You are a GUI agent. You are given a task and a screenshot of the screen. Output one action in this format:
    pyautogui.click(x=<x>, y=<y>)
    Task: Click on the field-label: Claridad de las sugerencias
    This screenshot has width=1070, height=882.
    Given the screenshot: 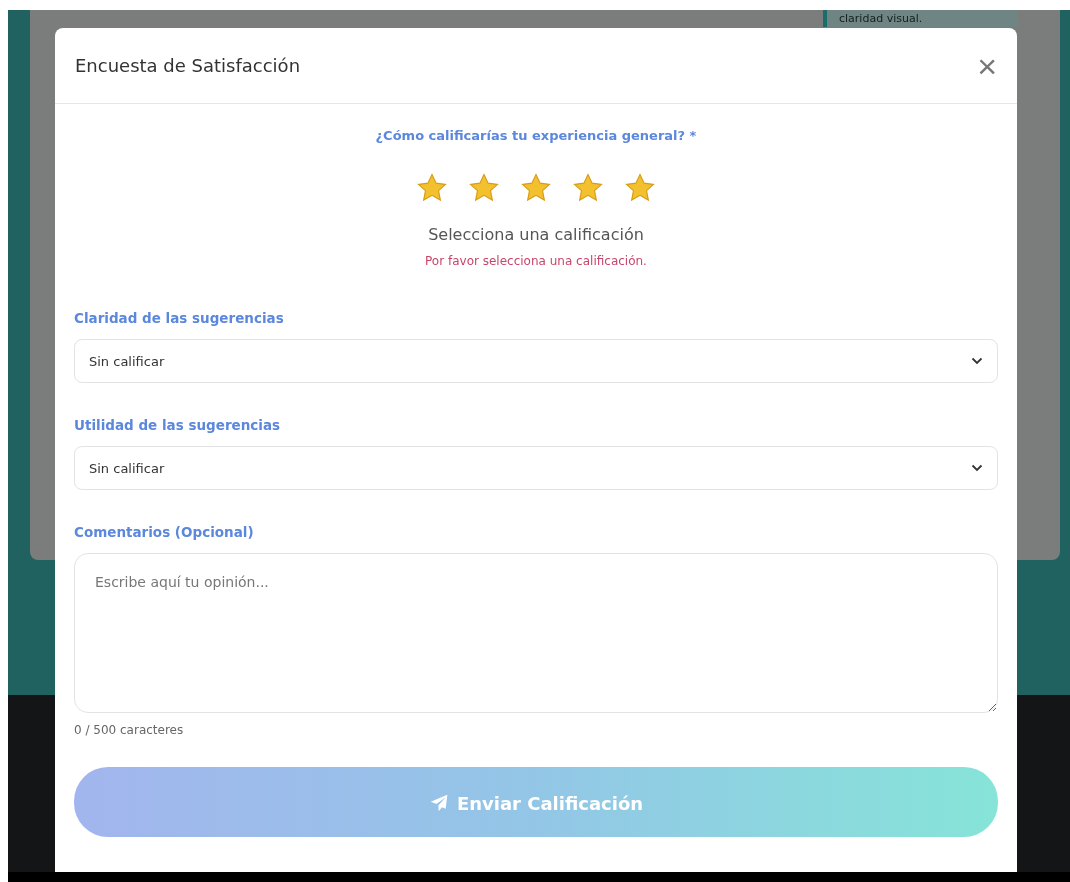 What is the action you would take?
    pyautogui.click(x=179, y=318)
    